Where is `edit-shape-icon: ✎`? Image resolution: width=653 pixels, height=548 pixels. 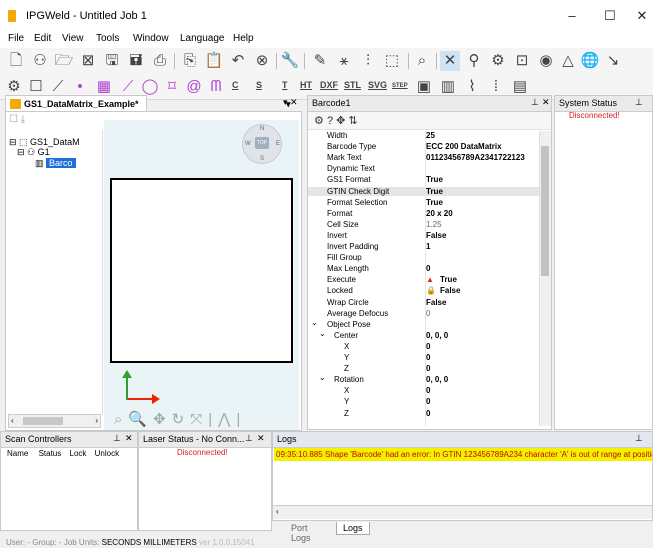
edit-shape-icon: ✎ is located at coordinates (320, 61).